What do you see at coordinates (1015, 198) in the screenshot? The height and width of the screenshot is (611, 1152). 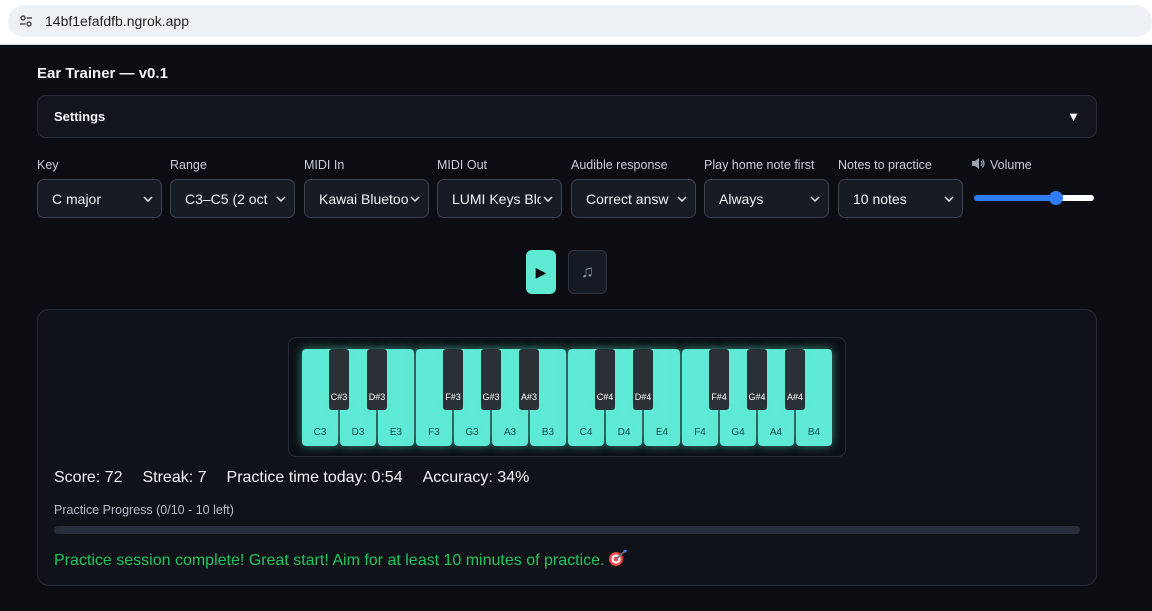 I see `volume-slider-fill` at bounding box center [1015, 198].